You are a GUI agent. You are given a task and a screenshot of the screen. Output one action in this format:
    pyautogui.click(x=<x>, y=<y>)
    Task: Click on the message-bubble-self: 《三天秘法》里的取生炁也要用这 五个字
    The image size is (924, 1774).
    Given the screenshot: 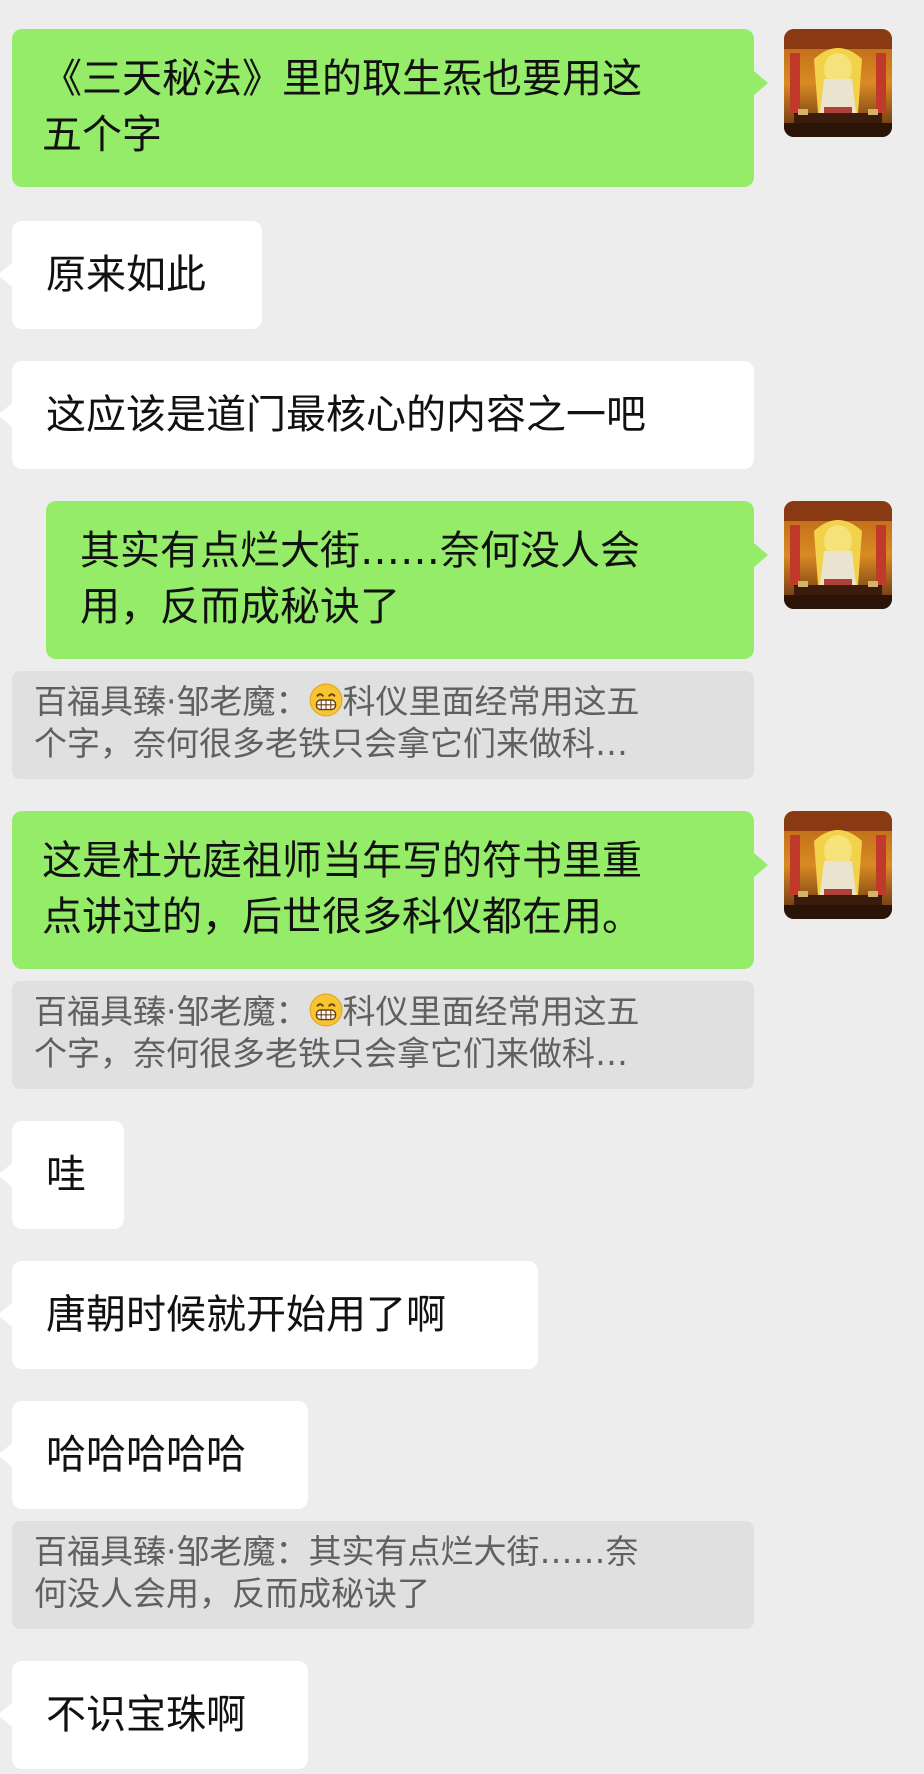 What is the action you would take?
    pyautogui.click(x=390, y=108)
    